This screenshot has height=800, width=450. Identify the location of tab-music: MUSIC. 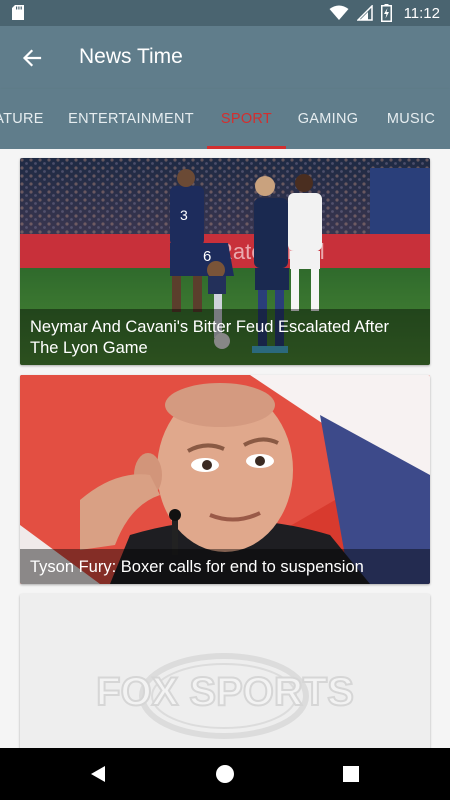
(411, 119).